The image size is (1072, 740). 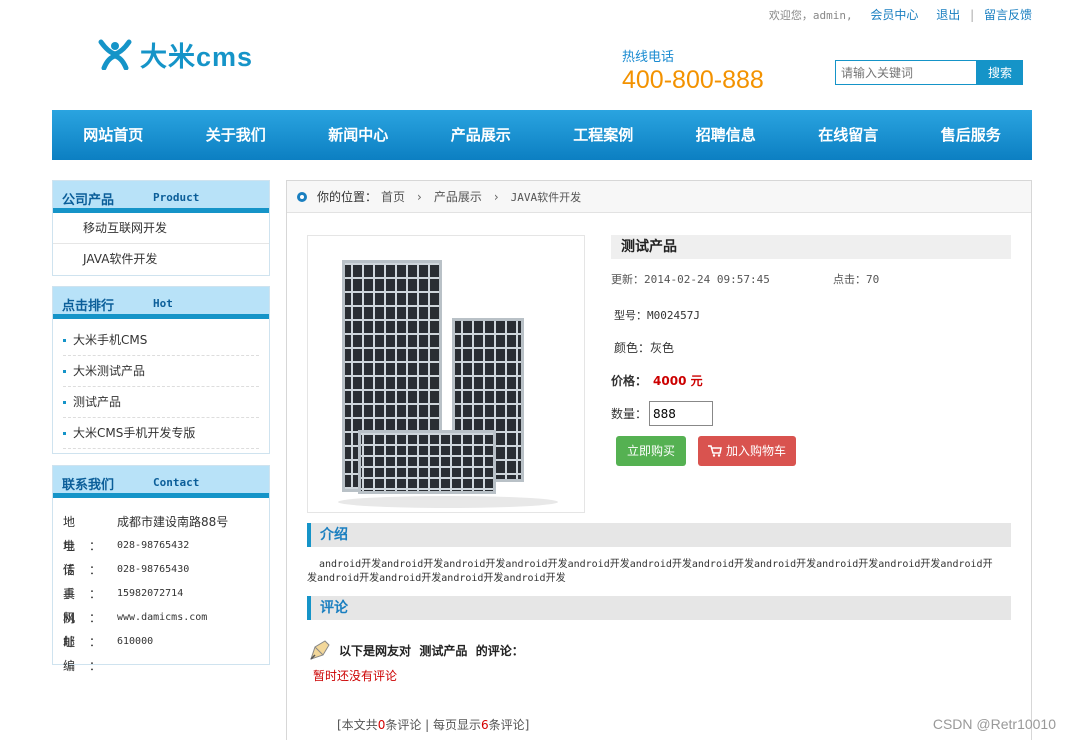 What do you see at coordinates (715, 451) in the screenshot?
I see `cart-icon` at bounding box center [715, 451].